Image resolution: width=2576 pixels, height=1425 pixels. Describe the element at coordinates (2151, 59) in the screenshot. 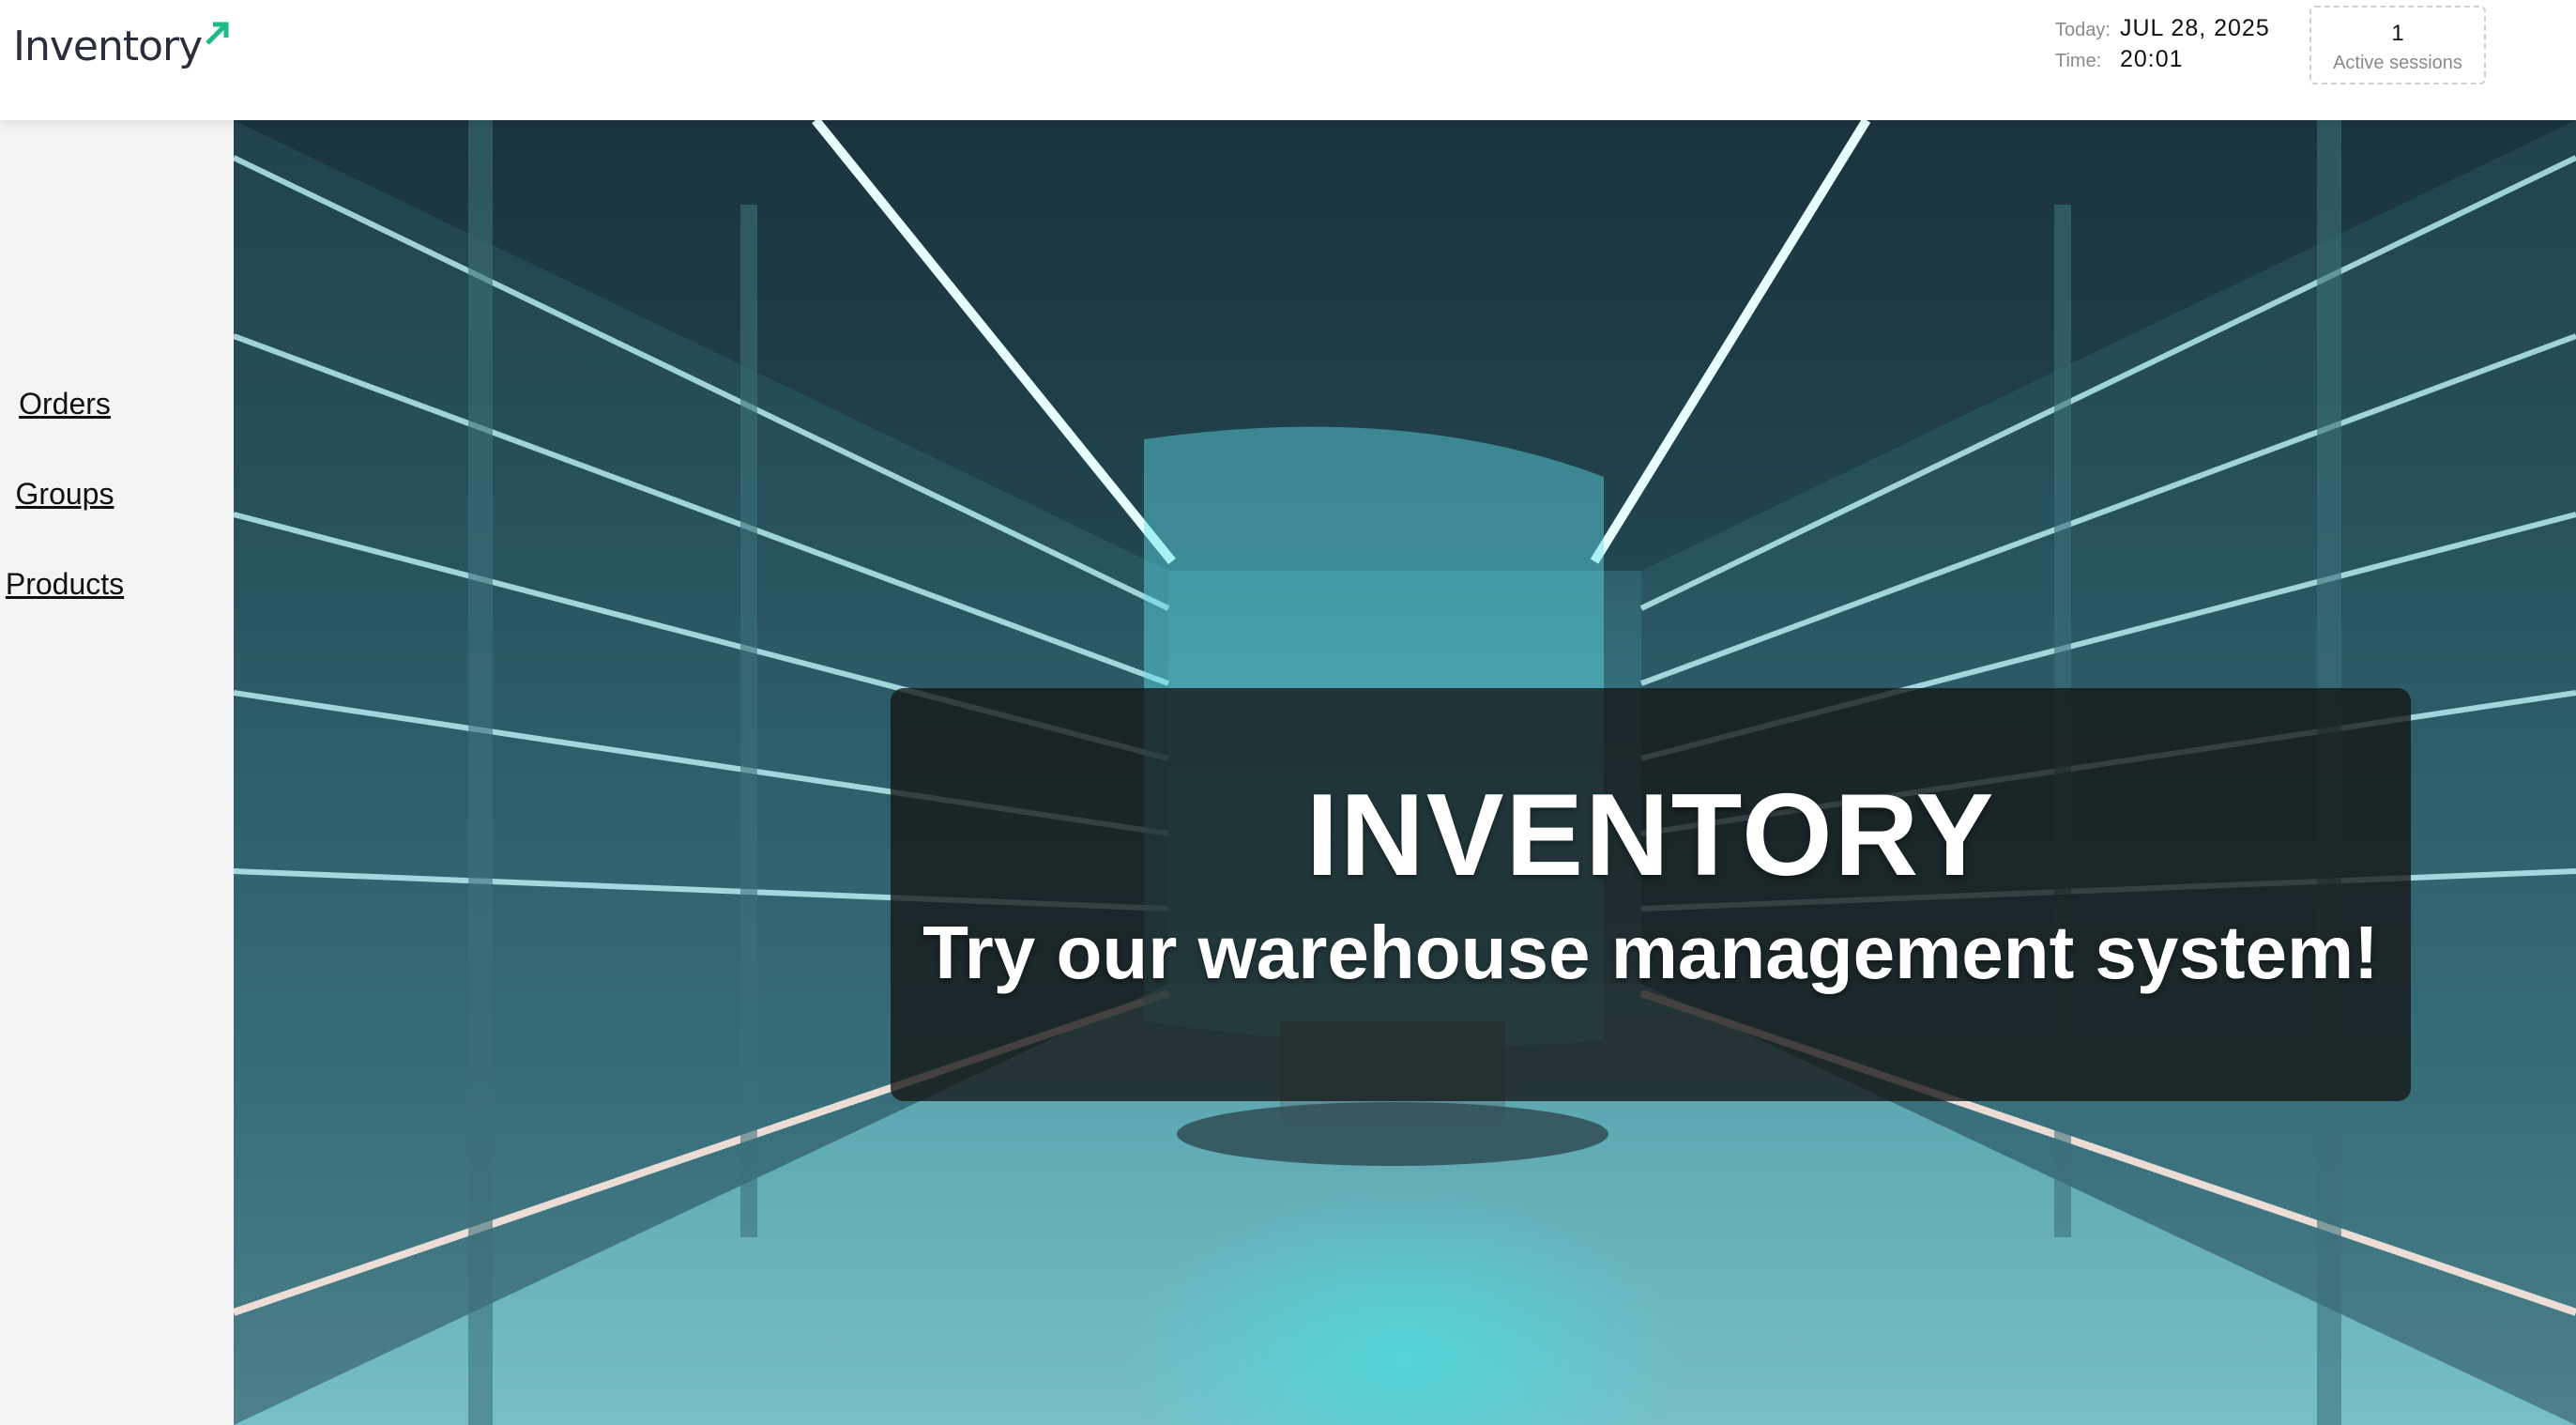

I see `time-value: 20:01` at that location.